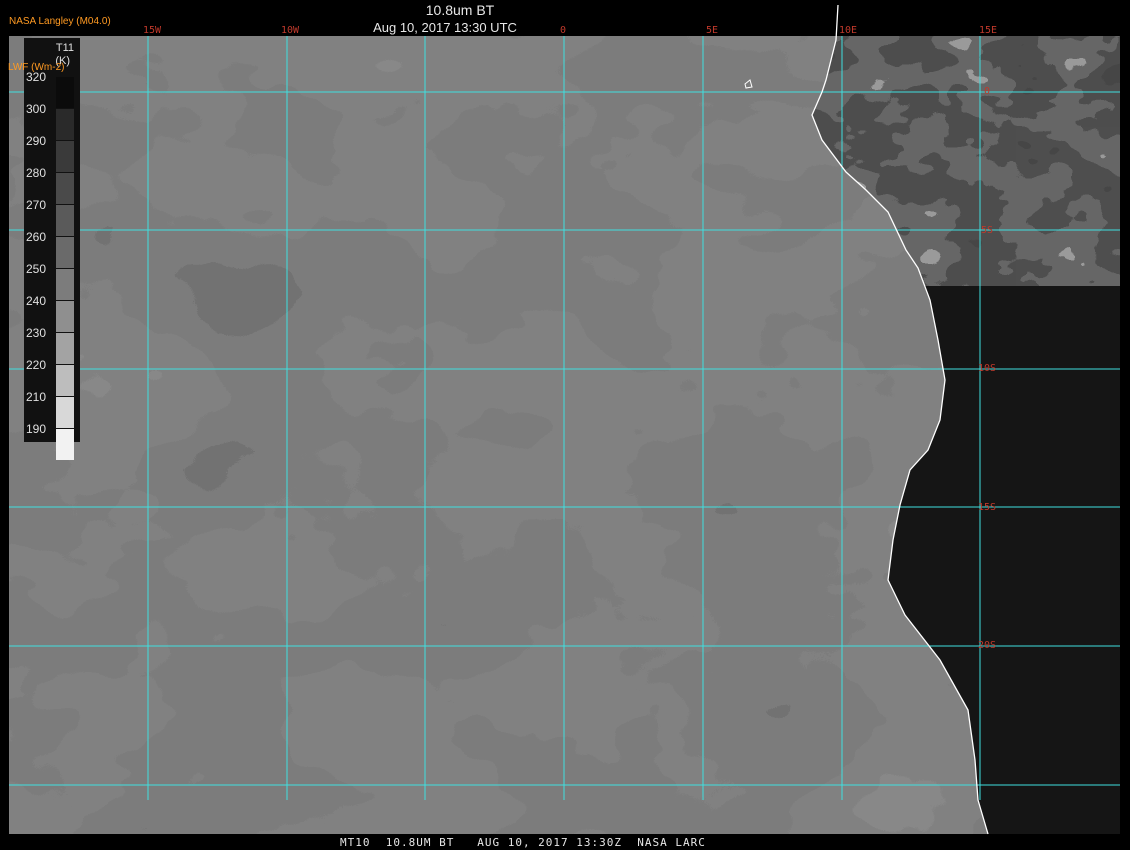 This screenshot has height=850, width=1130. I want to click on longitude-label: 15E, so click(988, 30).